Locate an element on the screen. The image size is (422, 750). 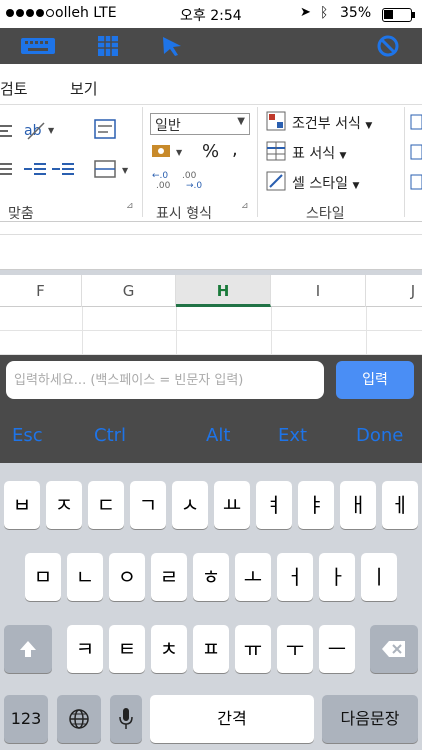
conditional-format-icon is located at coordinates (277, 122).